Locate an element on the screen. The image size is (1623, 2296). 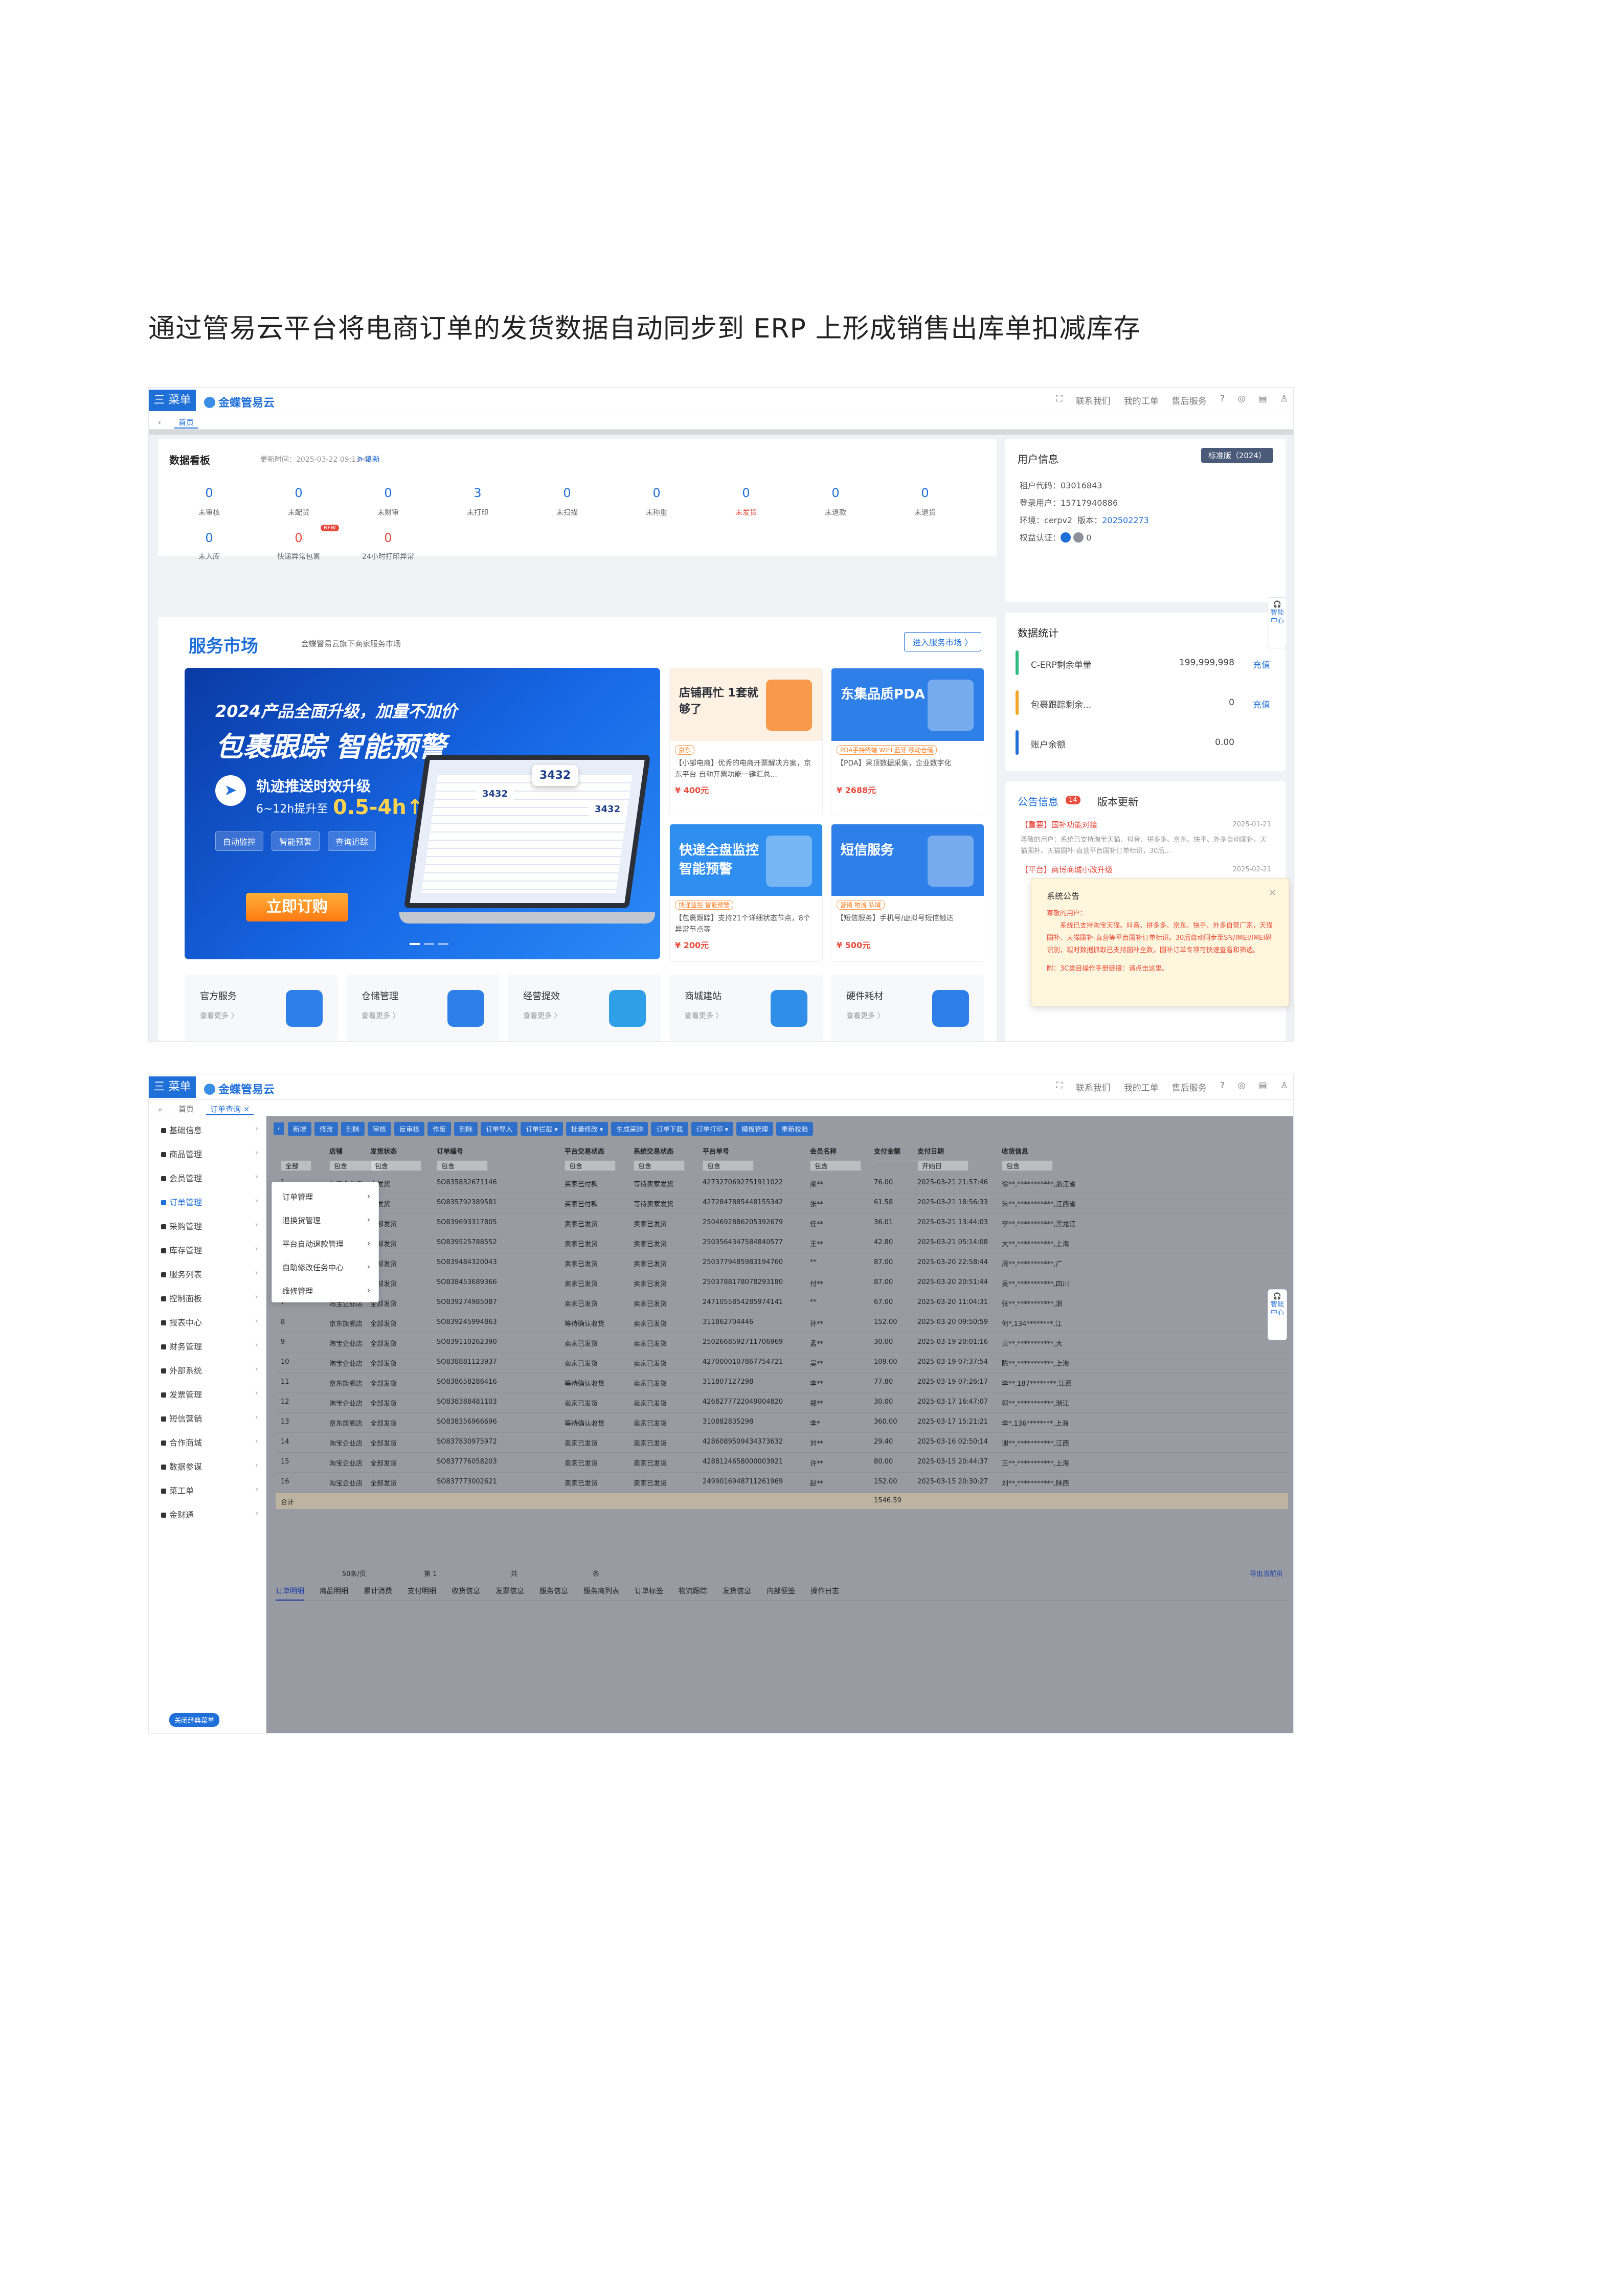
filter-input: 开始日 is located at coordinates (942, 1165).